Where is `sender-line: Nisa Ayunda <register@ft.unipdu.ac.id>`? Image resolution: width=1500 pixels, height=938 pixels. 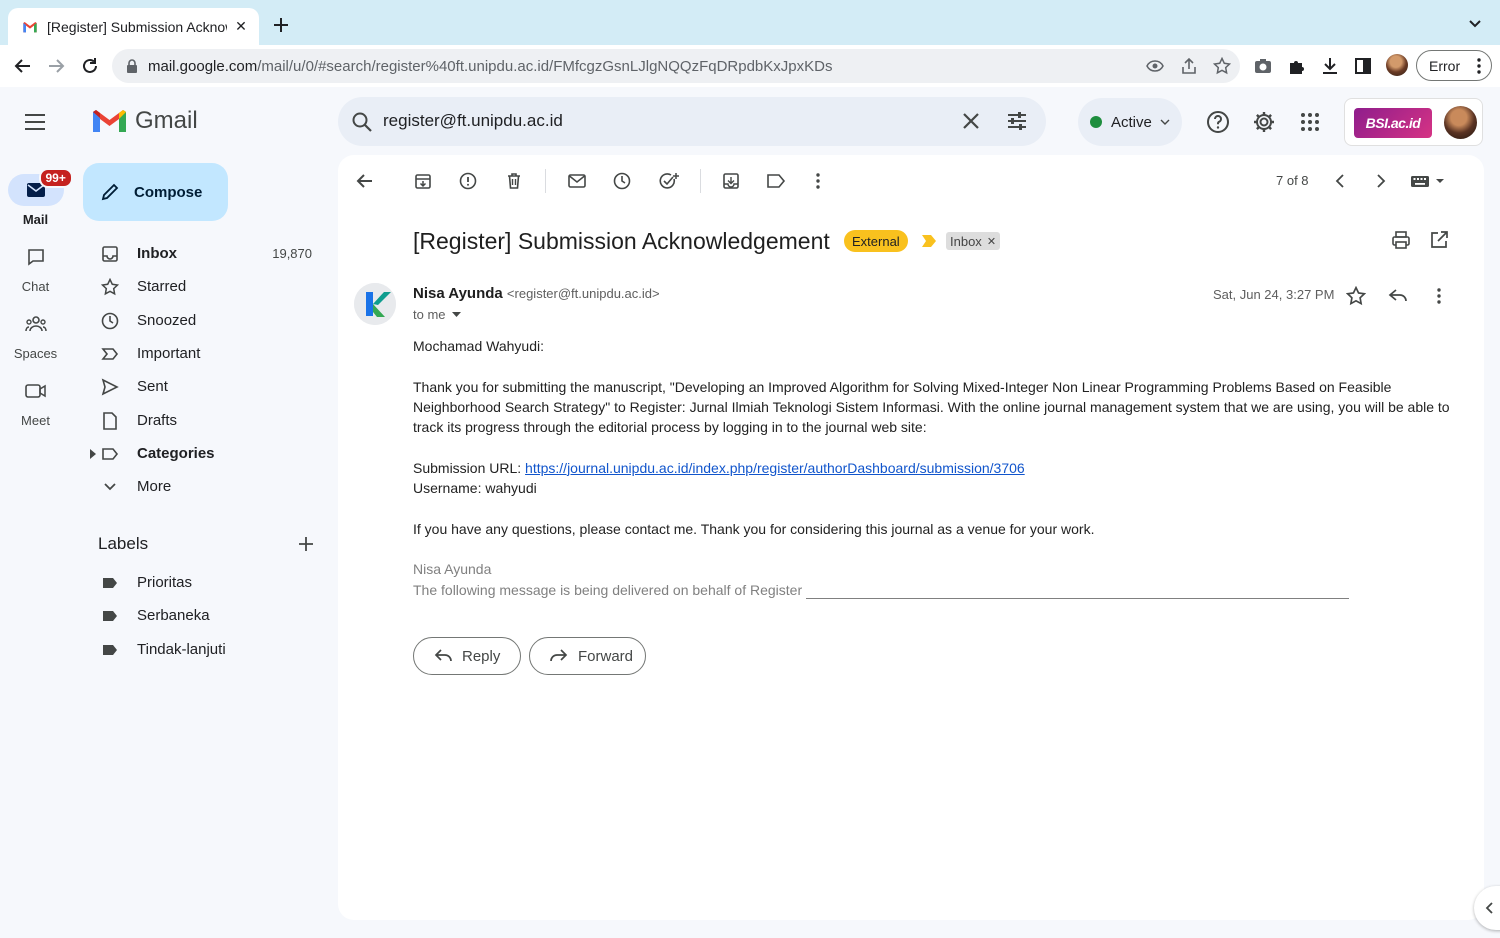 sender-line: Nisa Ayunda <register@ft.unipdu.ac.id> is located at coordinates (536, 293).